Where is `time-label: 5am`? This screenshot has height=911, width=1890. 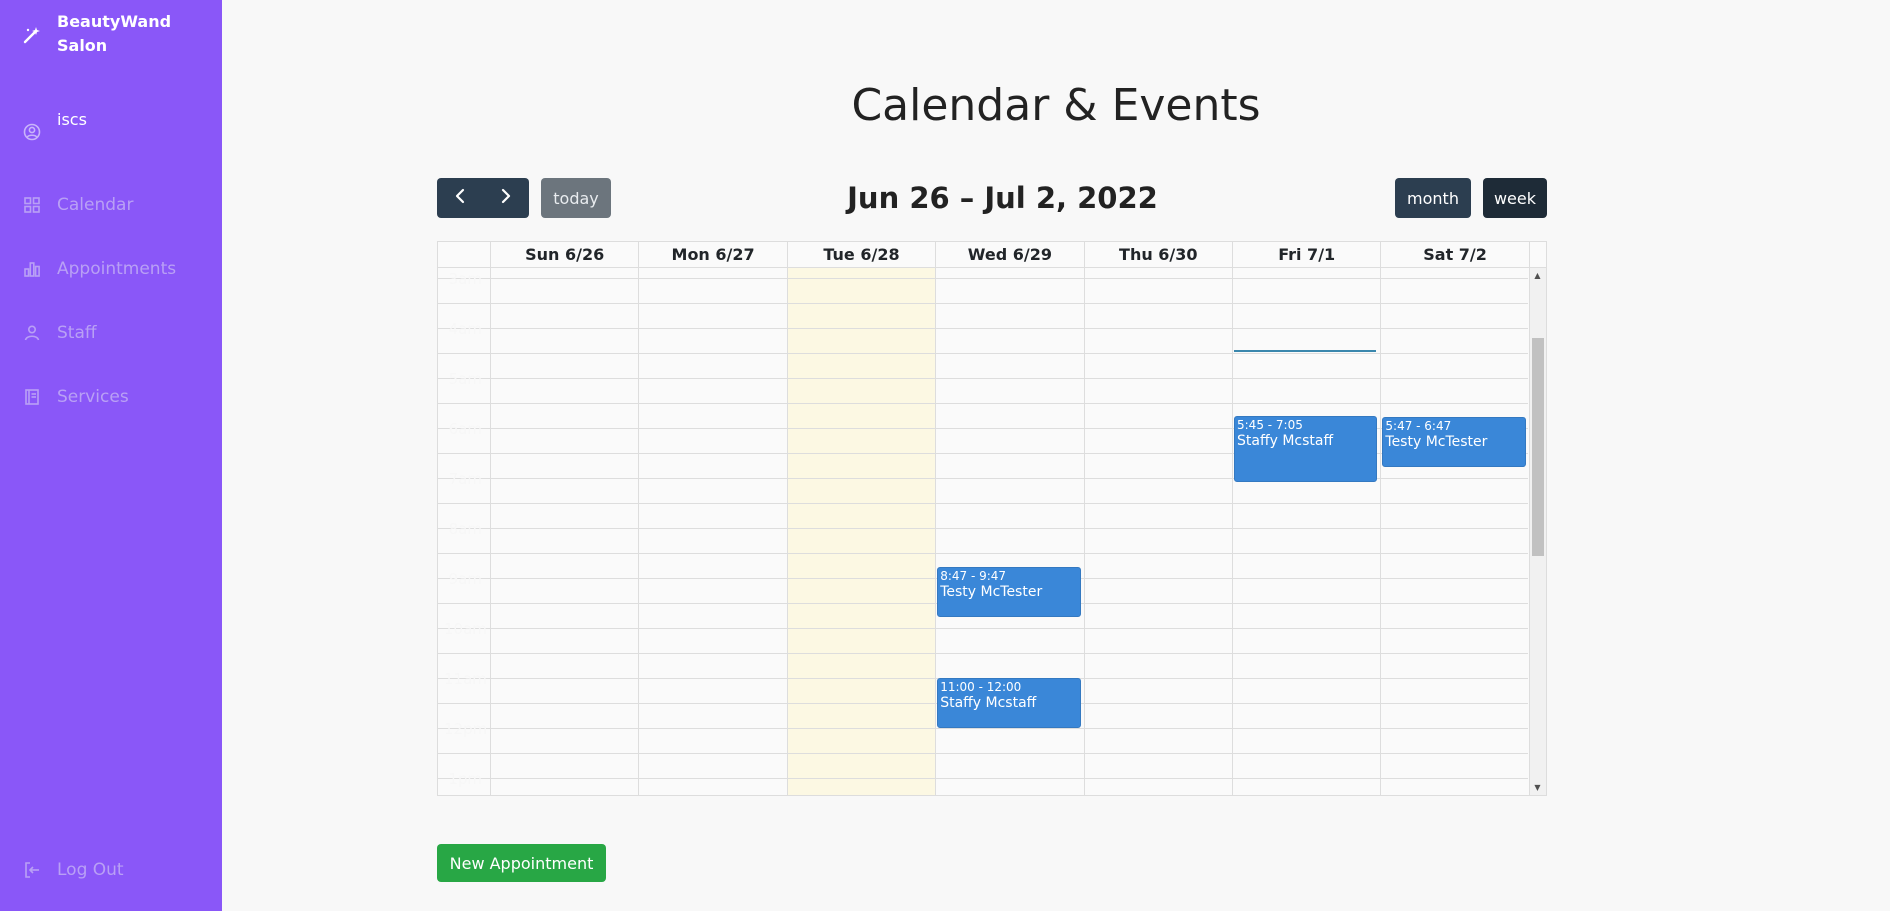 time-label: 5am is located at coordinates (465, 379).